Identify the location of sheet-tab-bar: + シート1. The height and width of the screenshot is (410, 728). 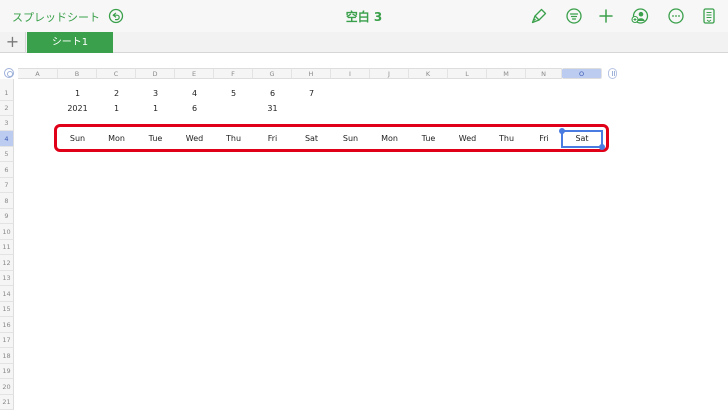
(364, 42).